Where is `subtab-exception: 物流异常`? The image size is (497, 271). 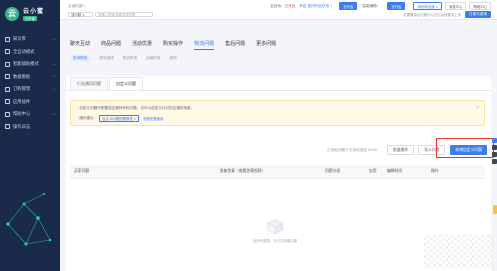 subtab-exception: 物流异常 is located at coordinates (130, 59).